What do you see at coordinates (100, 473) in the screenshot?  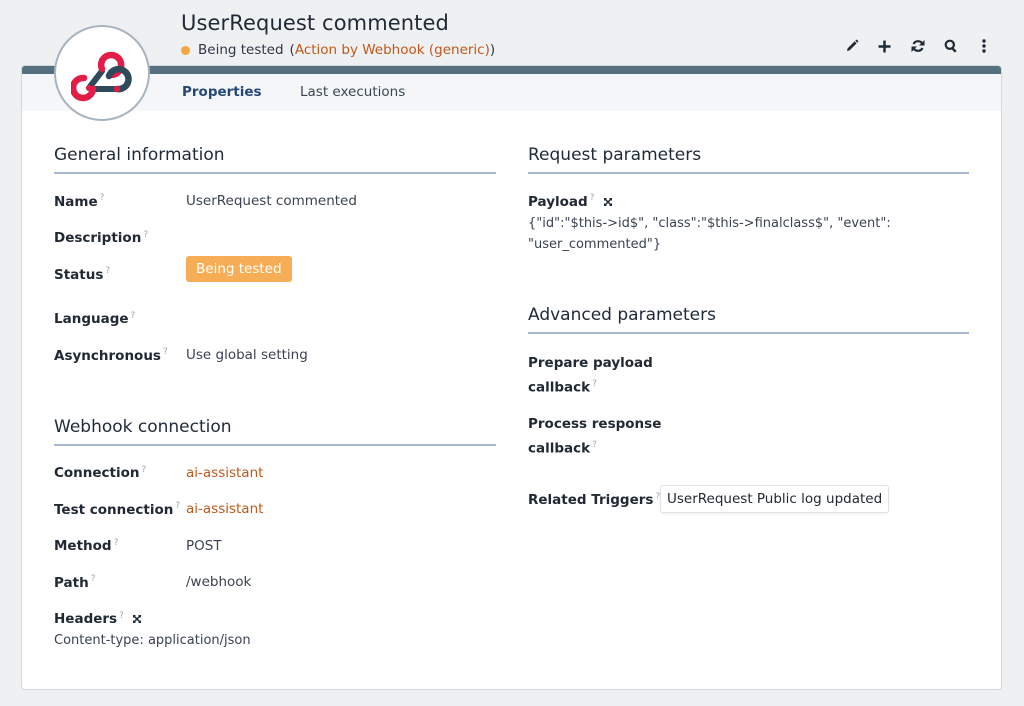 I see `connection-label: Connection?` at bounding box center [100, 473].